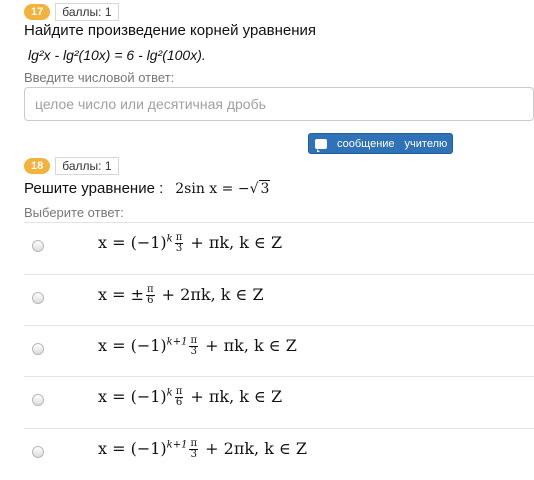  I want to click on option-formula: x = (−1)k π 6 + πk, k ∈ Z, so click(190, 397).